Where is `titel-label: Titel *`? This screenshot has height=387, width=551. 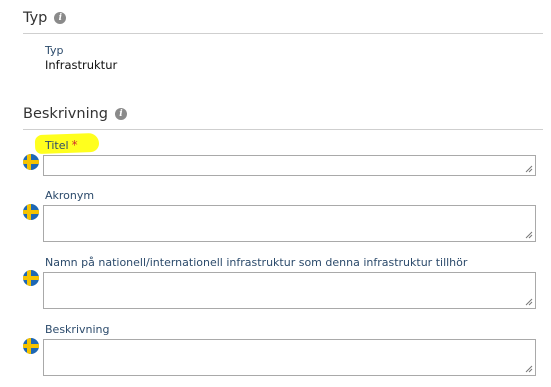 titel-label: Titel * is located at coordinates (61, 145).